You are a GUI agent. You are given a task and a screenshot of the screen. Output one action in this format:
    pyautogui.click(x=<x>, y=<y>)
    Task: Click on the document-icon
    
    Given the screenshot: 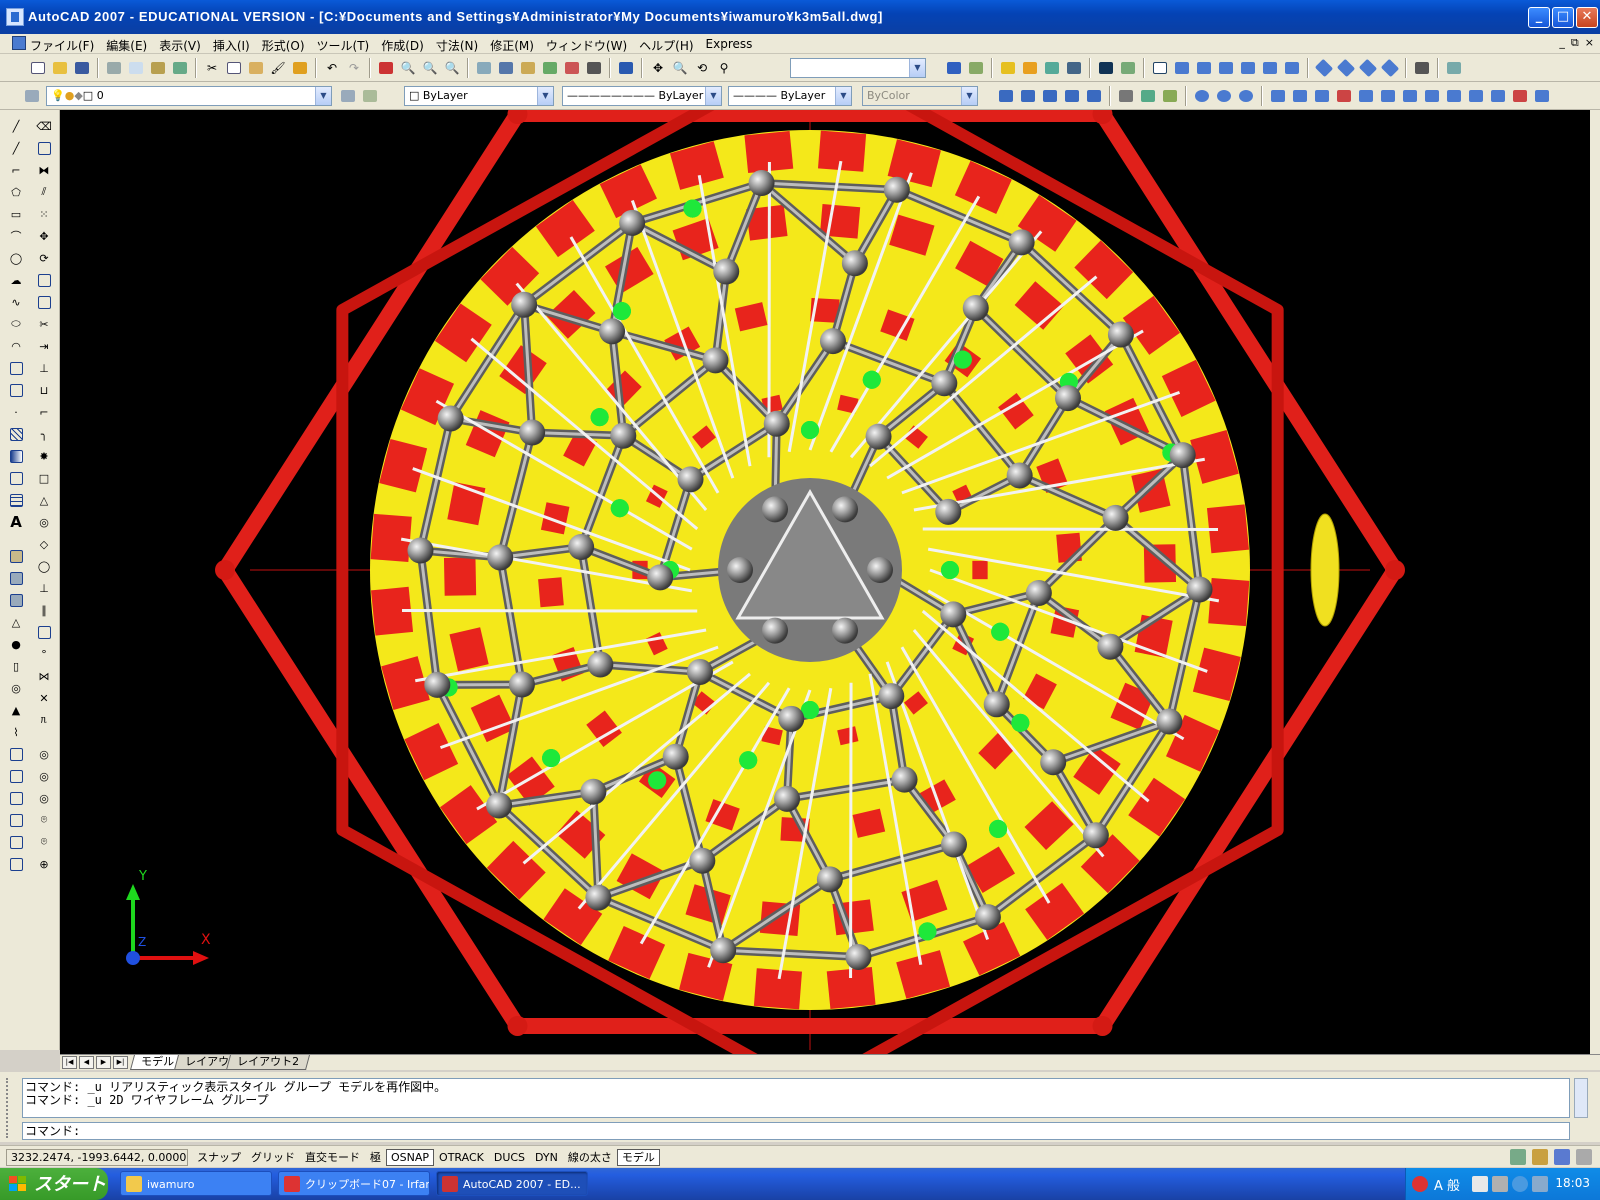 What is the action you would take?
    pyautogui.click(x=19, y=43)
    